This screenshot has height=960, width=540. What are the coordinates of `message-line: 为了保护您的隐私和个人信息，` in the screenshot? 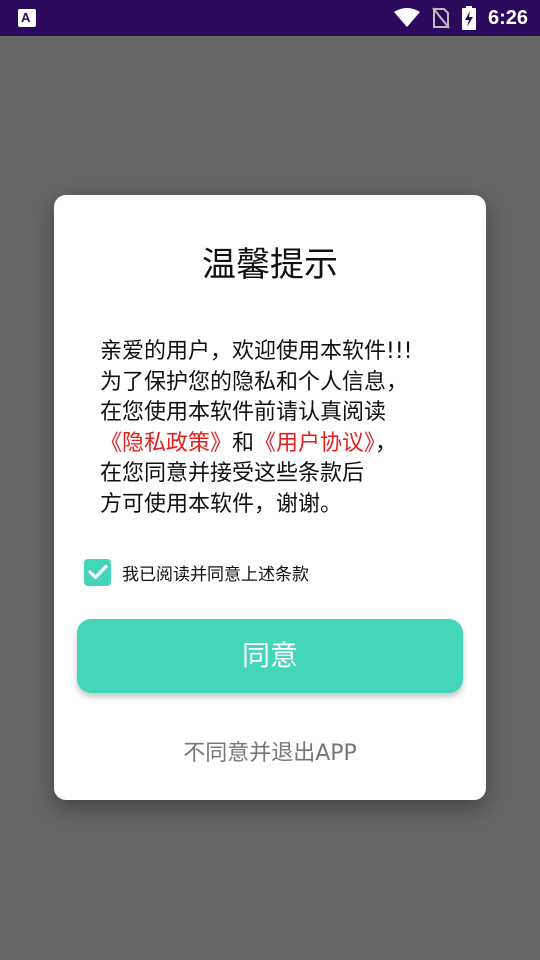 It's located at (254, 382).